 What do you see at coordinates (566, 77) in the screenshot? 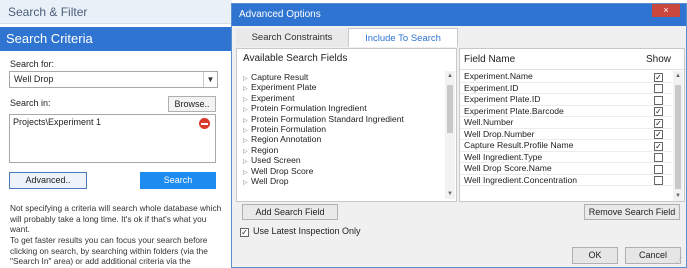
I see `table-row: Experiment.Name ✓` at bounding box center [566, 77].